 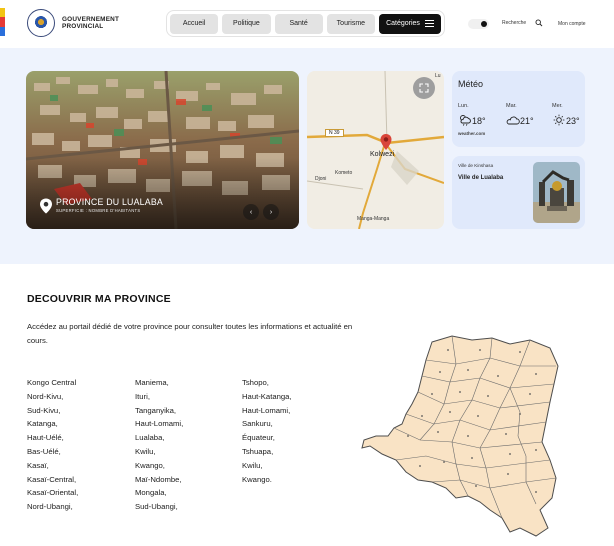 I want to click on city-card-title: Ville de Lualaba, so click(x=481, y=178).